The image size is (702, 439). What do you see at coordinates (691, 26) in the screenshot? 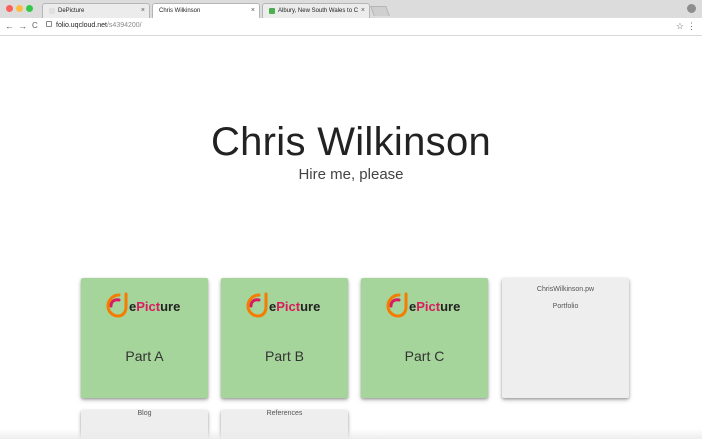
I see `browser-menu-icon: ⋮` at bounding box center [691, 26].